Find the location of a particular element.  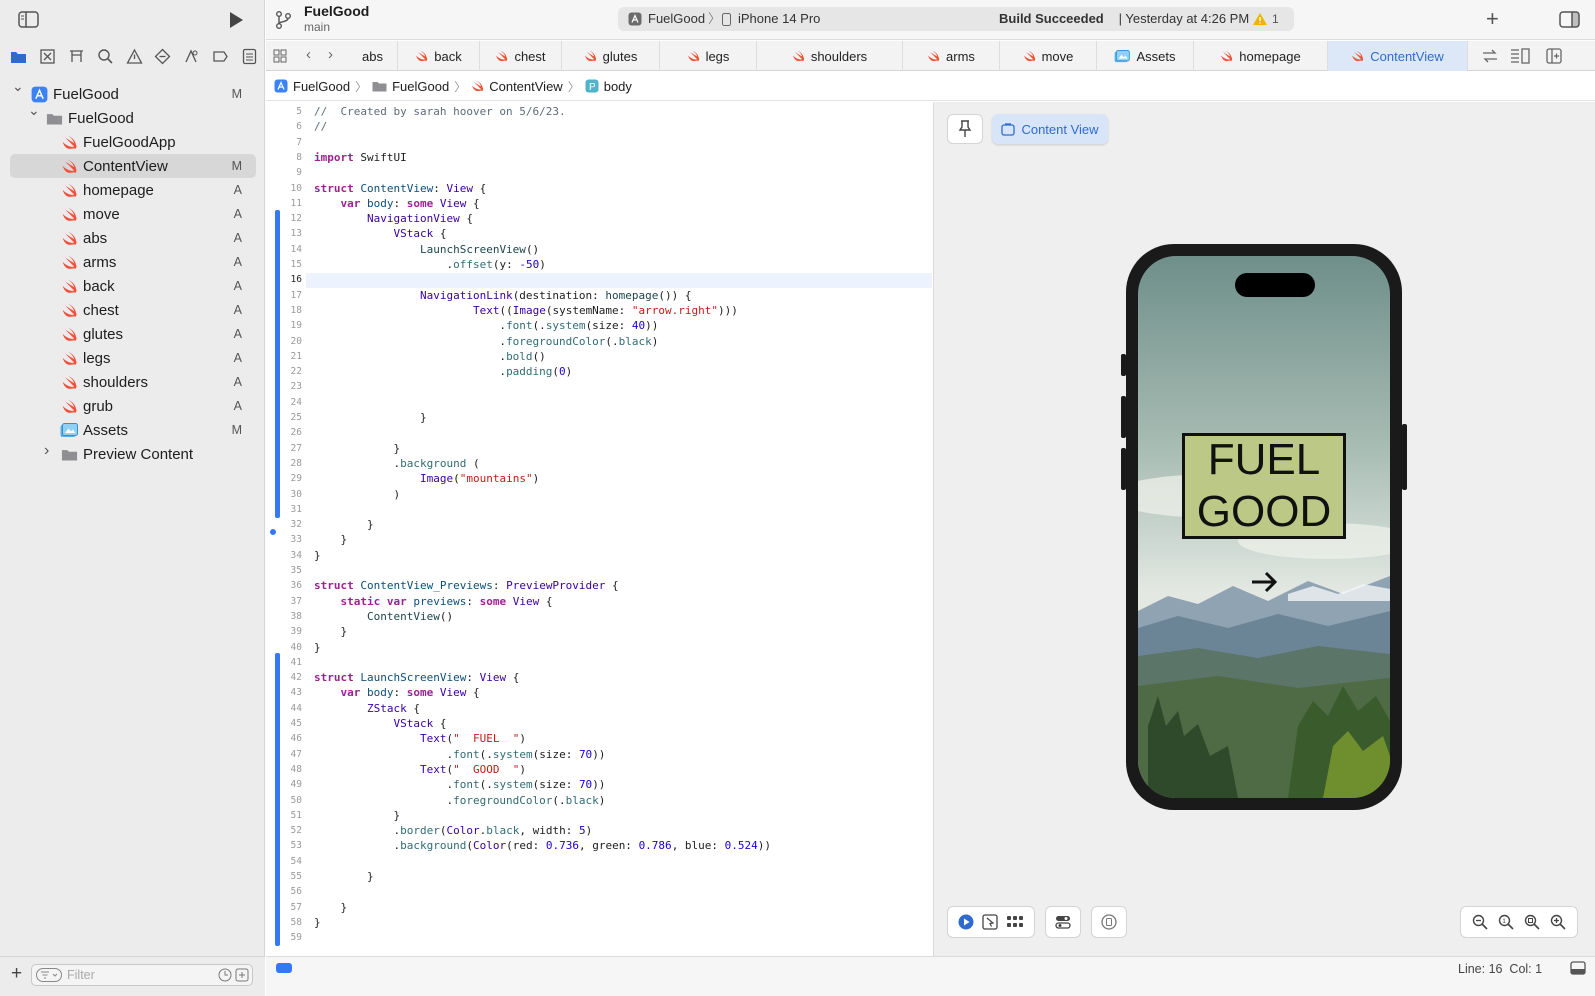

warning-icon is located at coordinates (1260, 19).